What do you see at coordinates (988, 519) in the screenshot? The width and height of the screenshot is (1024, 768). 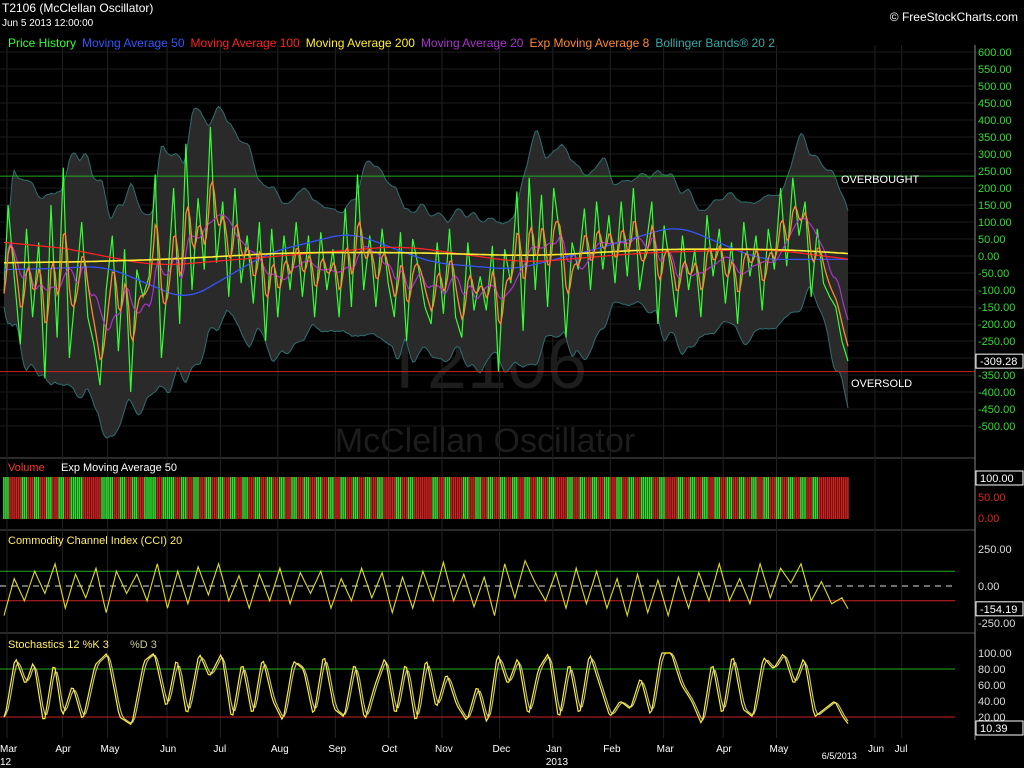 I see `volume-y-tick: 0.00` at bounding box center [988, 519].